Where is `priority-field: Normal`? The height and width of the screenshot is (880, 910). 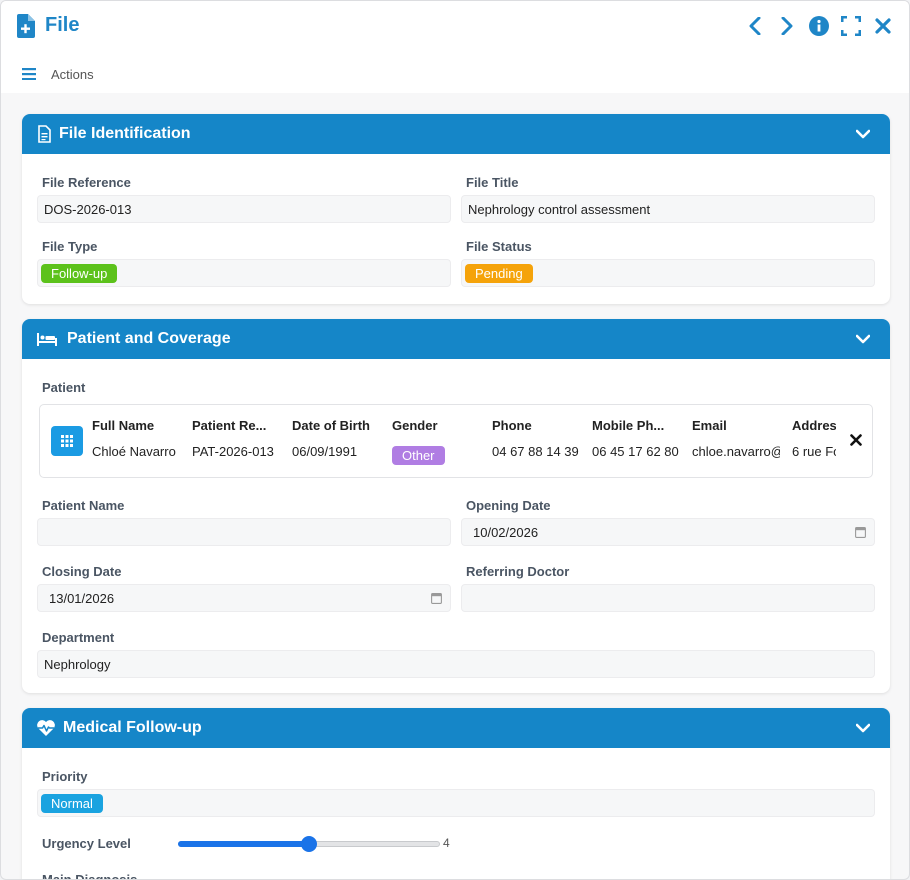
priority-field: Normal is located at coordinates (456, 803).